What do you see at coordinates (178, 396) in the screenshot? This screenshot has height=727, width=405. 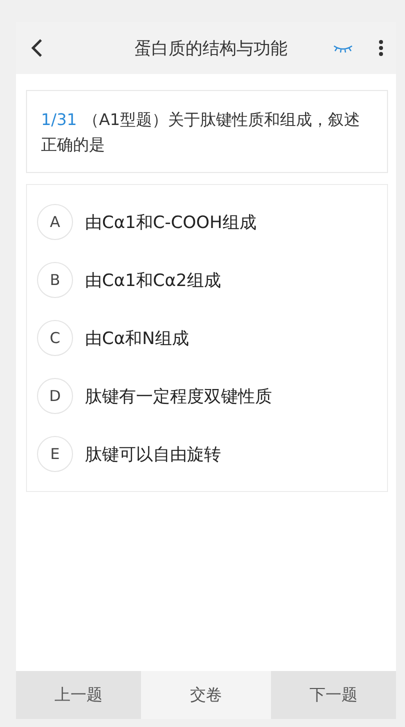 I see `option-text: 肽键有一定程度双键性质` at bounding box center [178, 396].